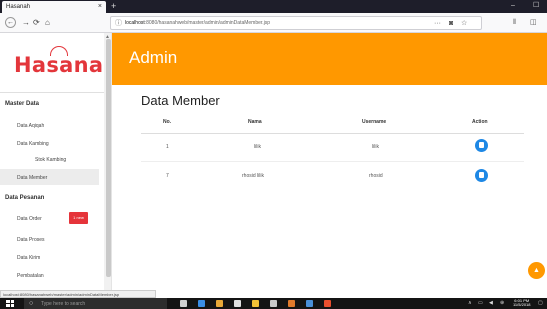 The width and height of the screenshot is (547, 309). Describe the element at coordinates (502, 303) in the screenshot. I see `language-icon: ⊕` at that location.